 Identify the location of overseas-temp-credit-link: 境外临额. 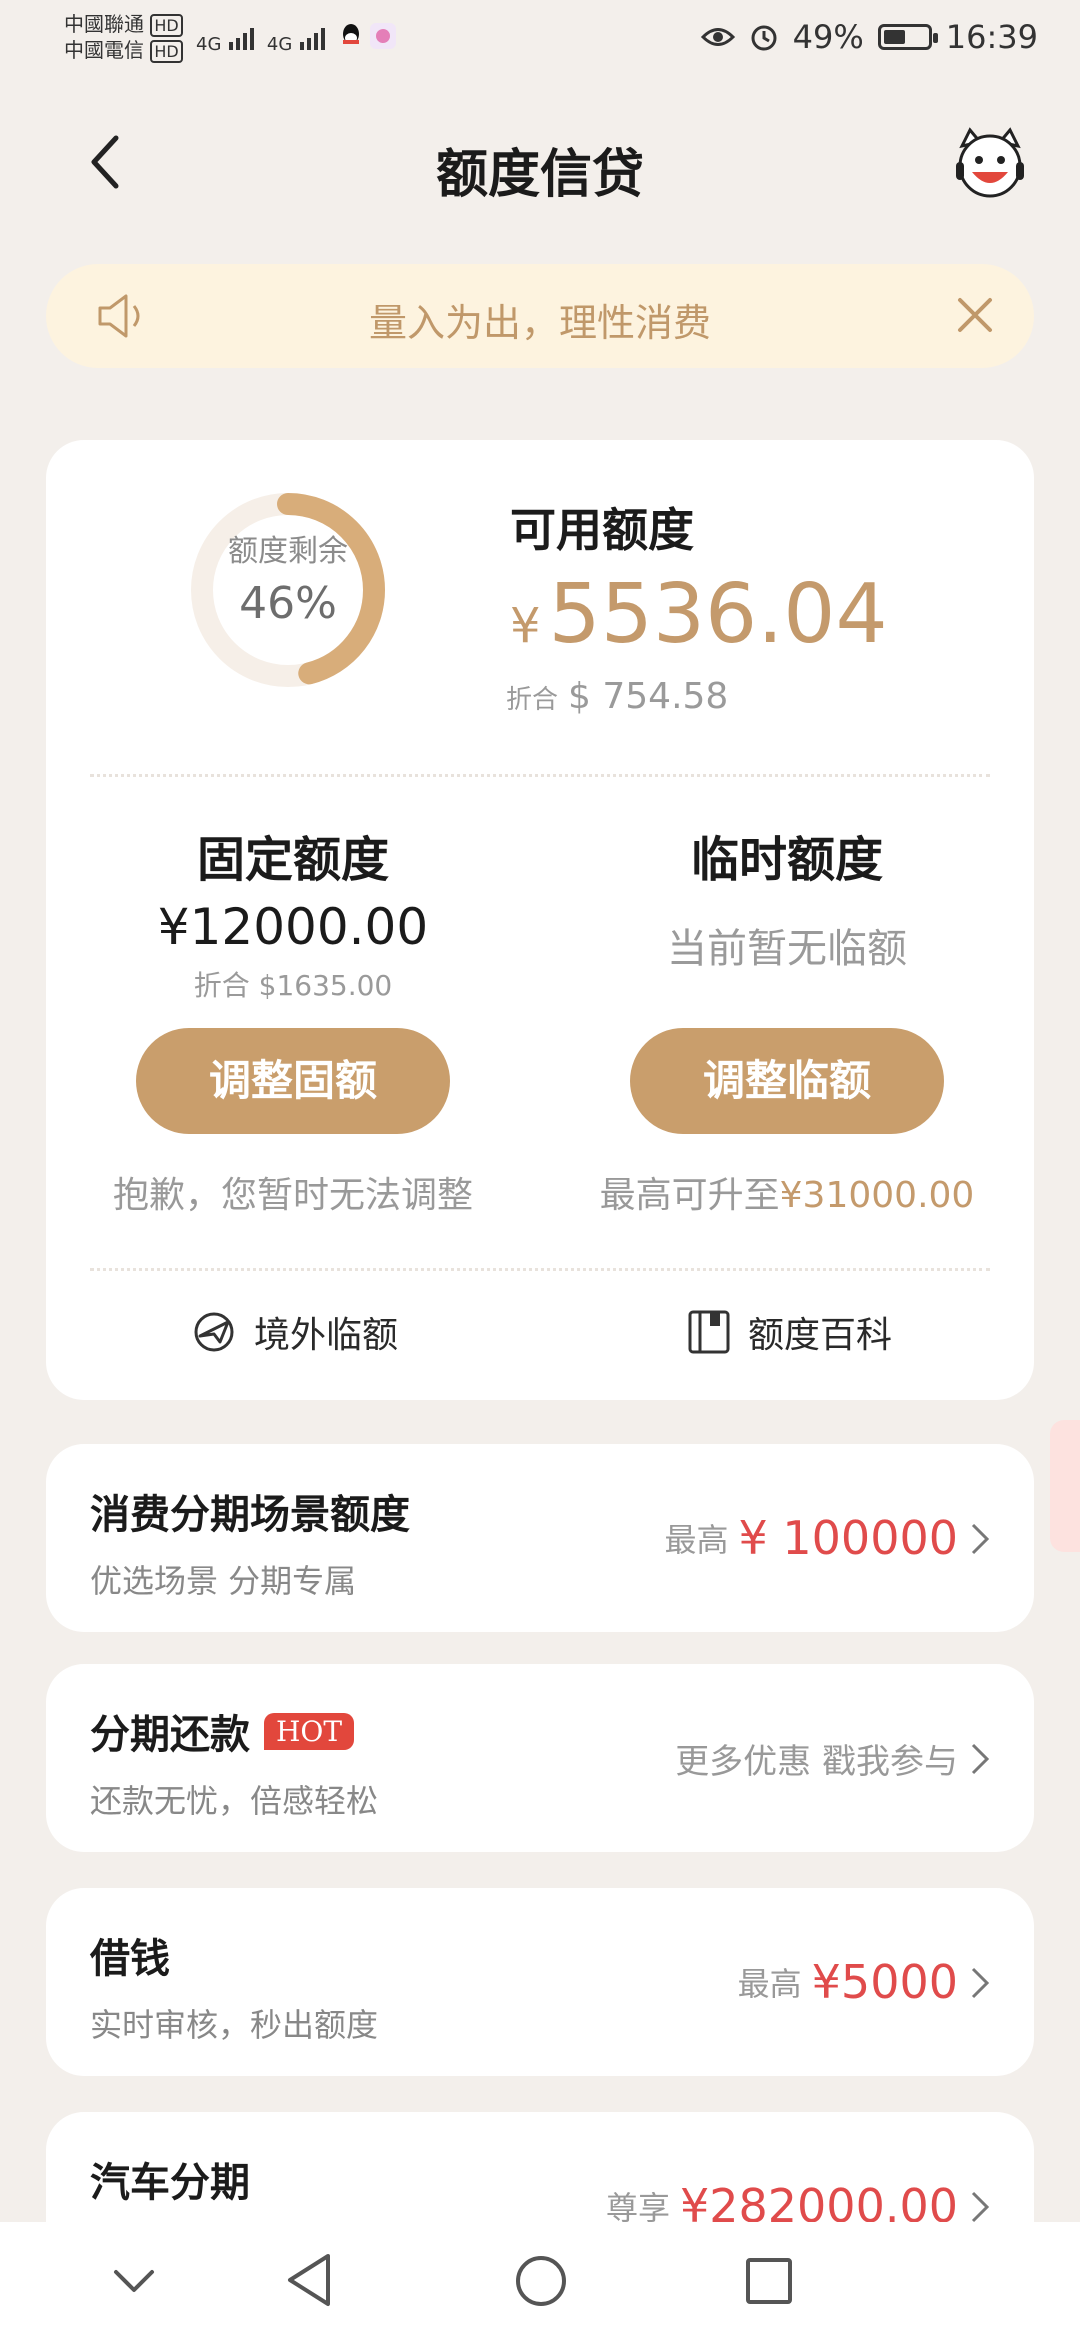
(294, 1332).